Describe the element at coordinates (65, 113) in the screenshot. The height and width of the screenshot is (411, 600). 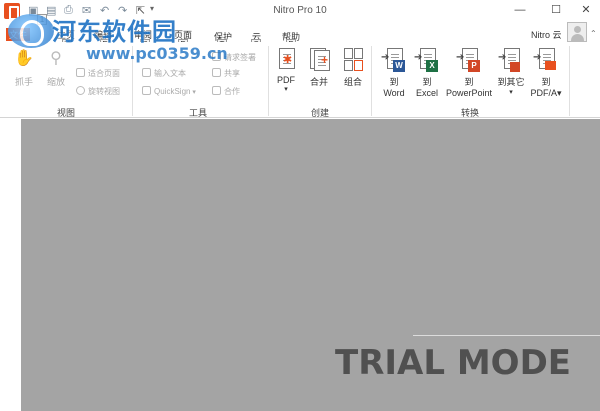
I see `group-label-view: 视图` at that location.